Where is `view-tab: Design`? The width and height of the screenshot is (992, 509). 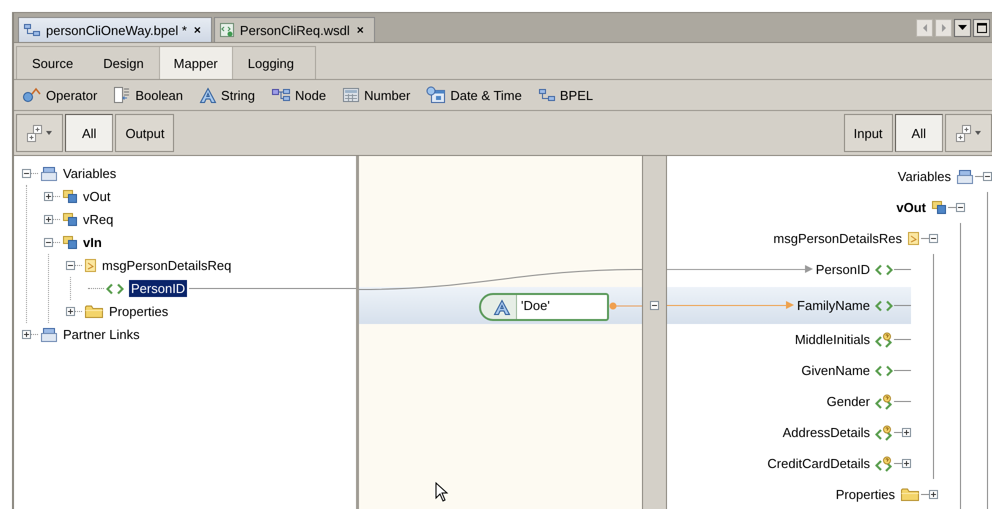 view-tab: Design is located at coordinates (123, 63).